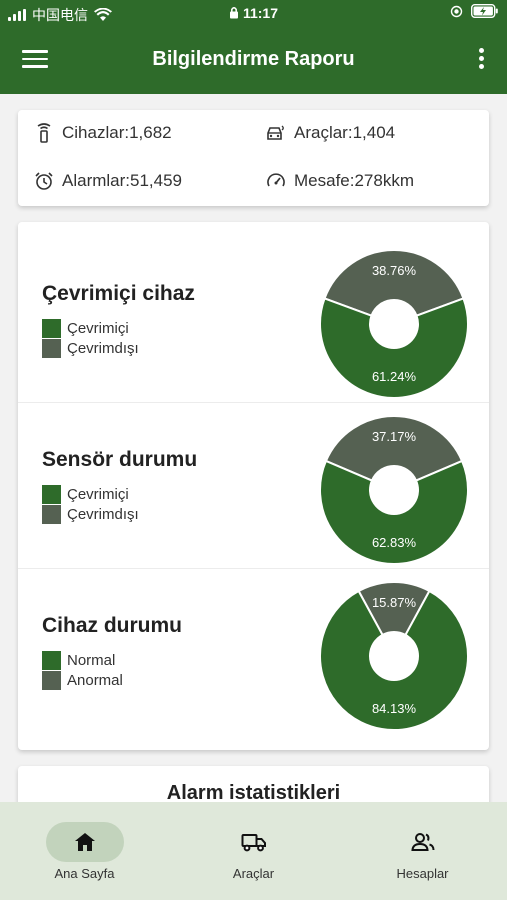 The width and height of the screenshot is (507, 900). What do you see at coordinates (484, 11) in the screenshot?
I see `battery-charging-icon` at bounding box center [484, 11].